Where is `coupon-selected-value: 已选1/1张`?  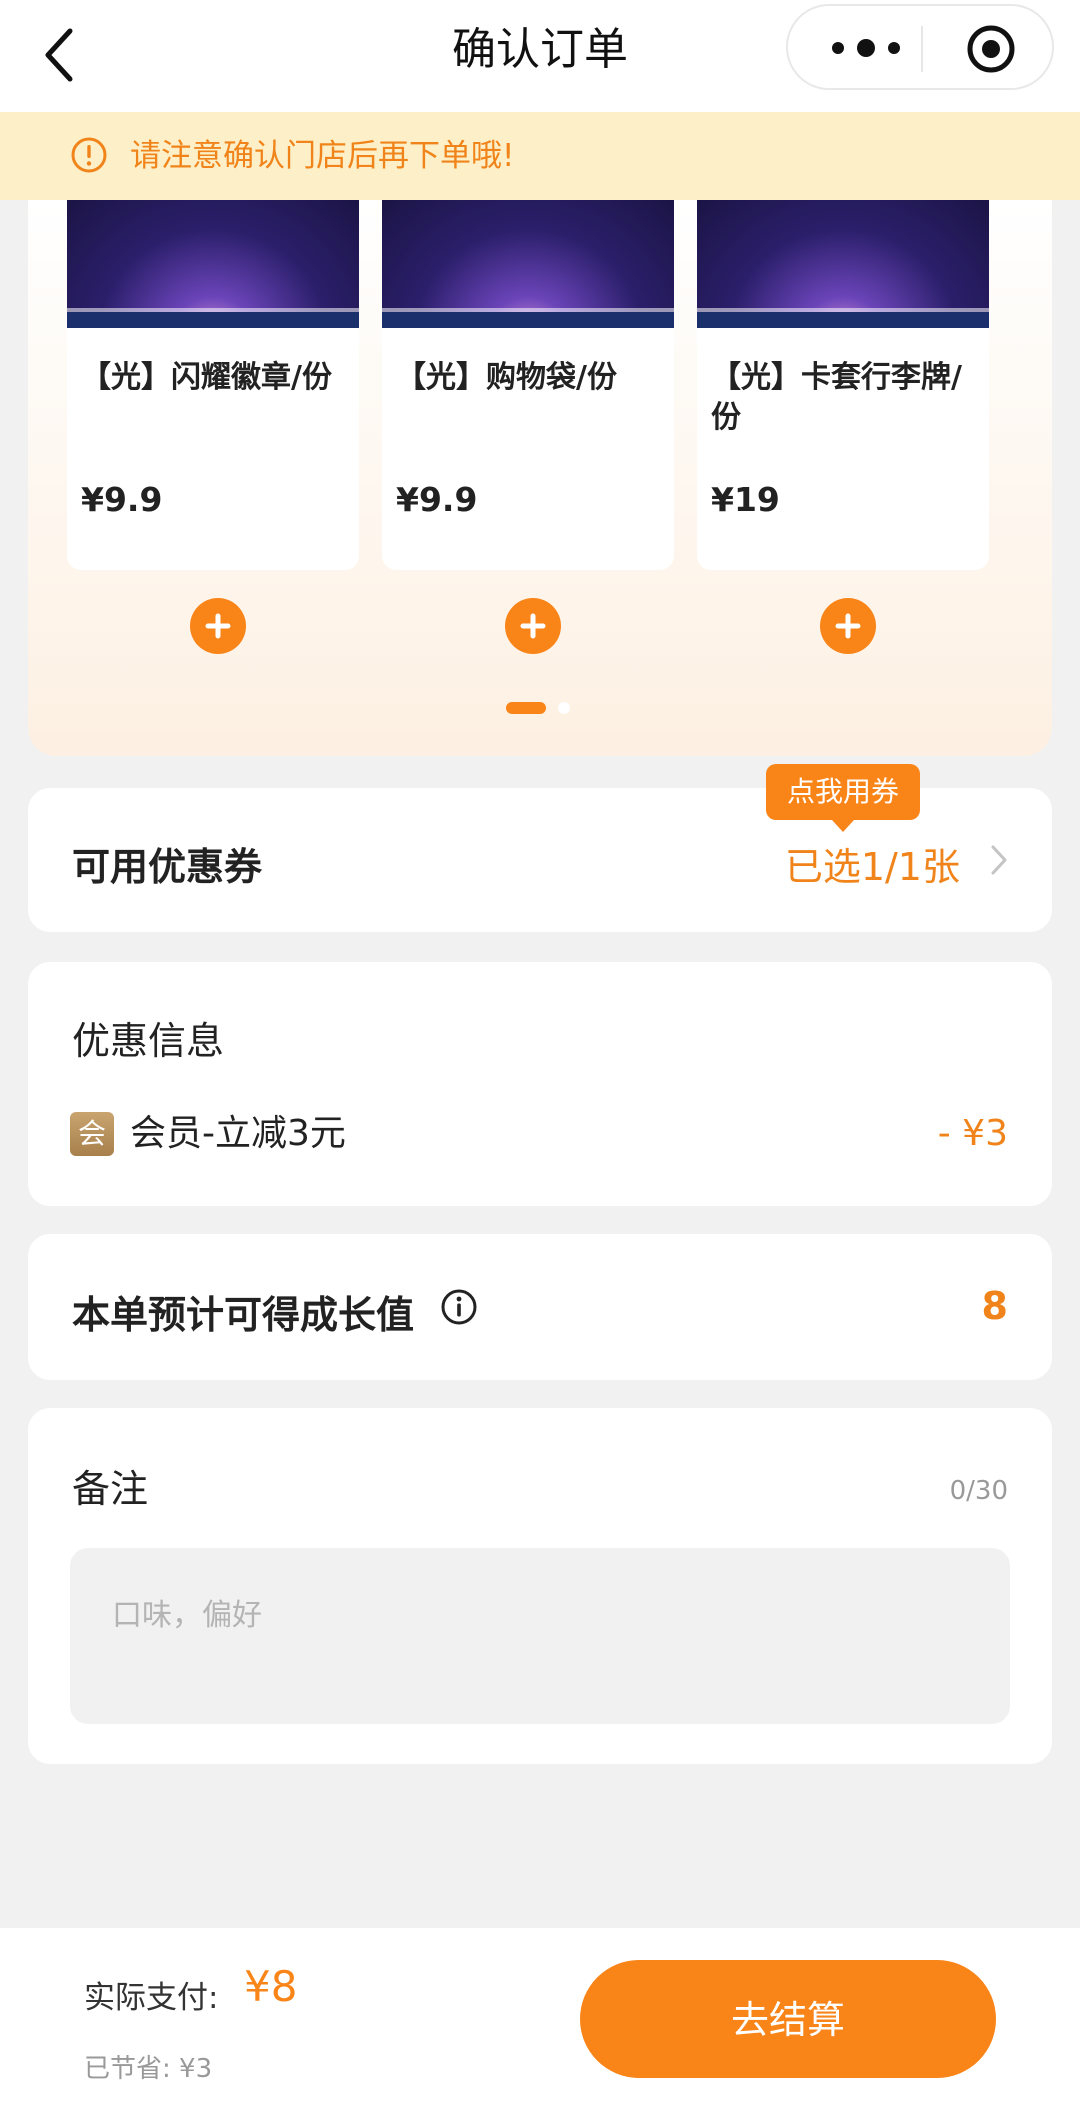 coupon-selected-value: 已选1/1张 is located at coordinates (872, 867).